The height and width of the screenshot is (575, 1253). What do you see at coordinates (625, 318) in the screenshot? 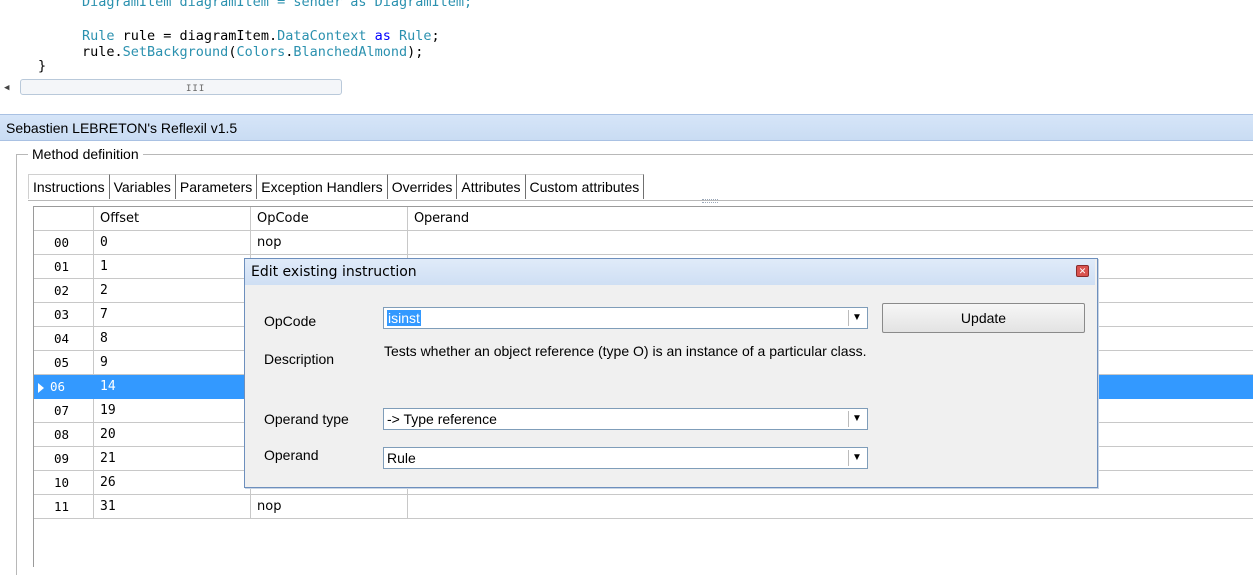
I see `opcode-combobox: isinst ▼` at bounding box center [625, 318].